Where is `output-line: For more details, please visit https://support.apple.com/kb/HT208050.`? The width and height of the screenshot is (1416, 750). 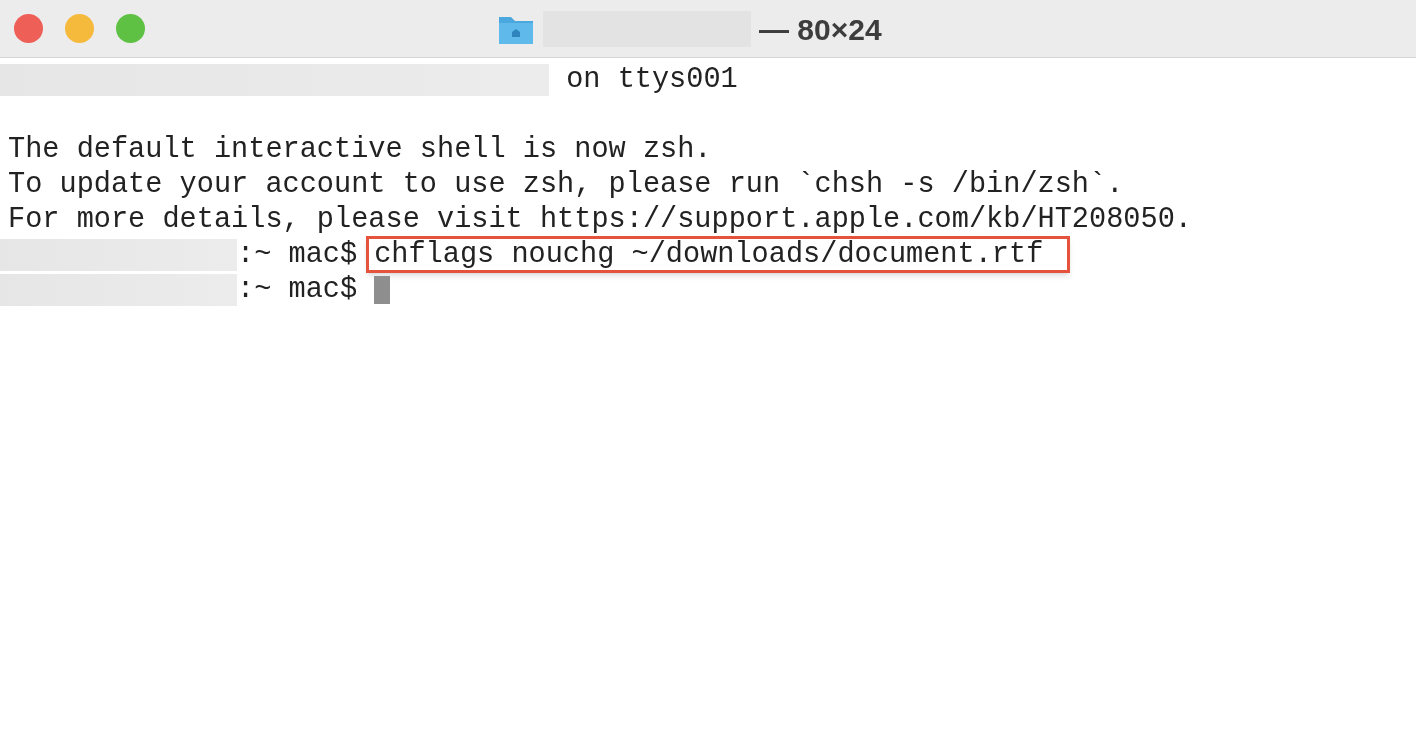 output-line: For more details, please visit https://support.apple.com/kb/HT208050. is located at coordinates (599, 219).